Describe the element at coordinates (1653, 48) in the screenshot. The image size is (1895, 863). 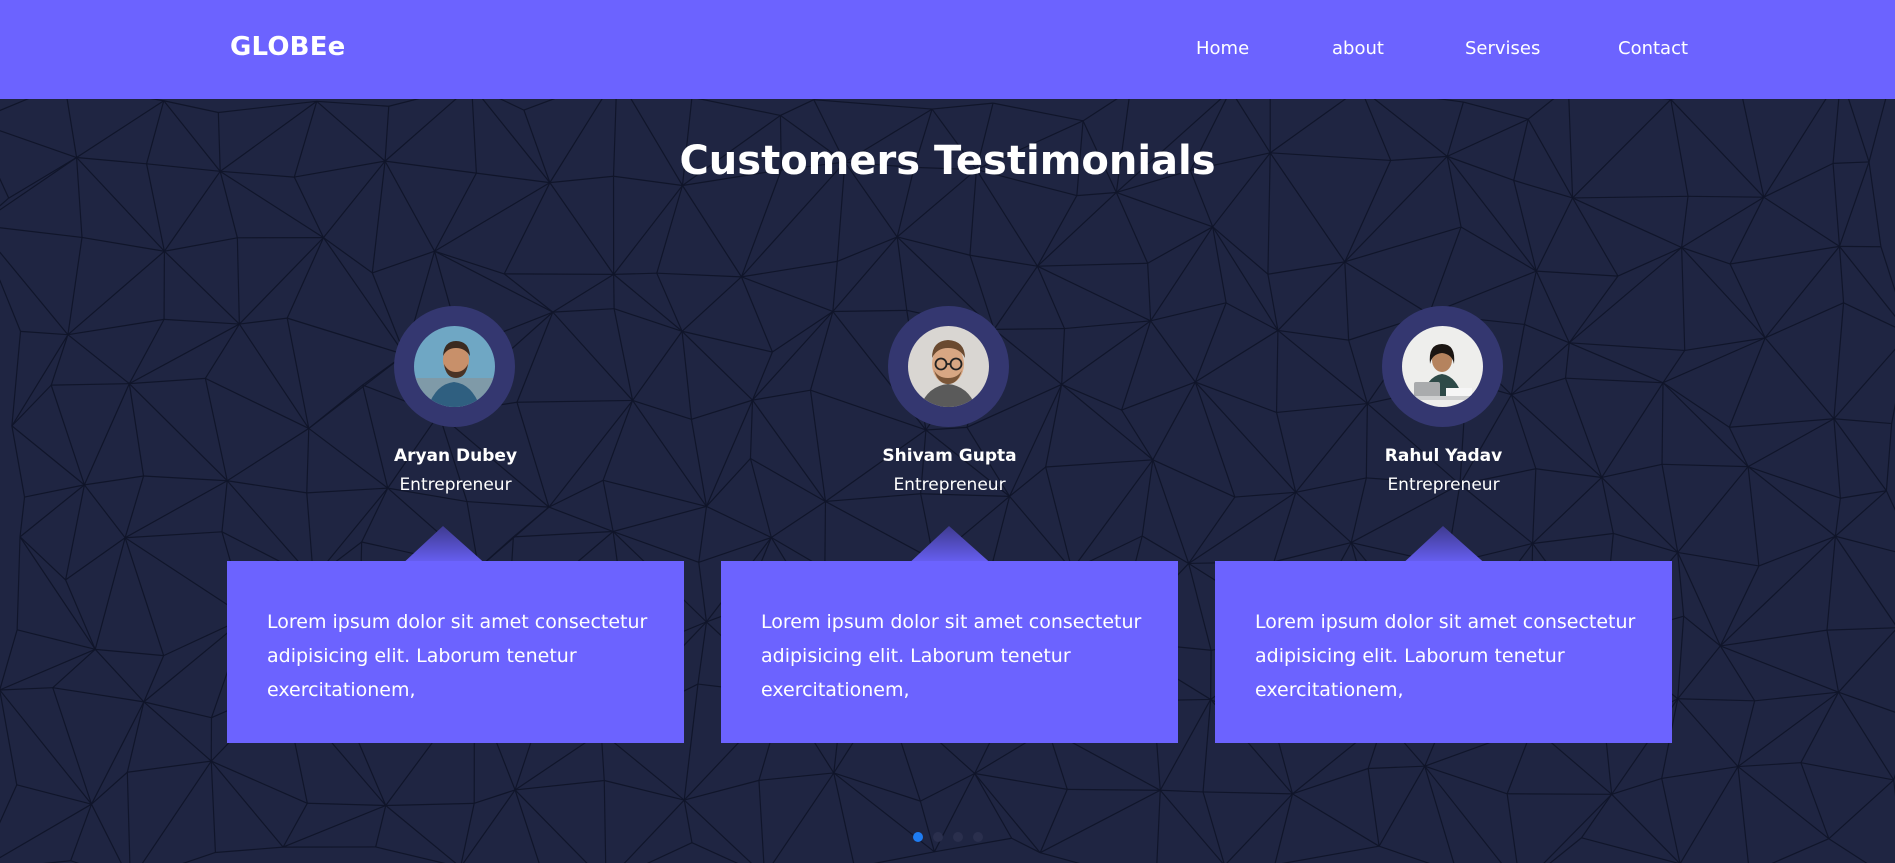
I see `nav-link-contact: Contact` at that location.